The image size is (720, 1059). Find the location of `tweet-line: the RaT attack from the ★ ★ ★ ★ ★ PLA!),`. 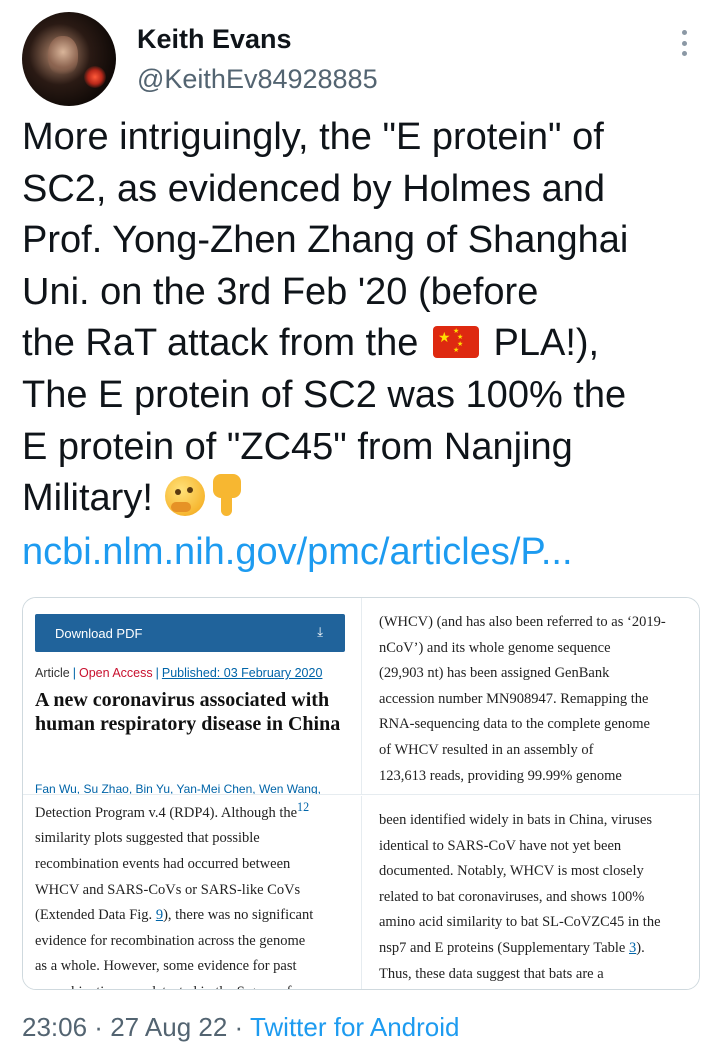

tweet-line: the RaT attack from the ★ ★ ★ ★ ★ PLA!), is located at coordinates (362, 344).